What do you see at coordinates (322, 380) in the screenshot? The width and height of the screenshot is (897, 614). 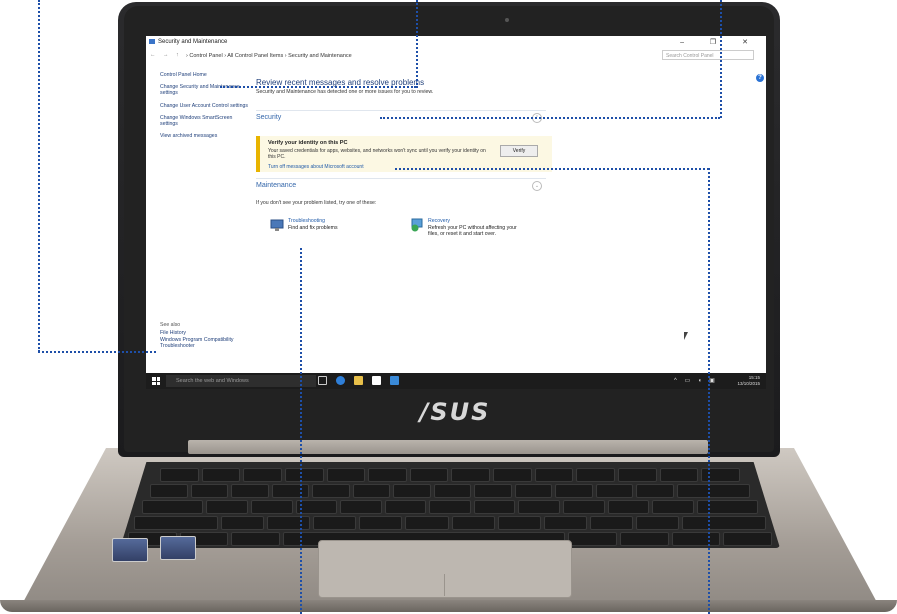 I see `task-view-icon` at bounding box center [322, 380].